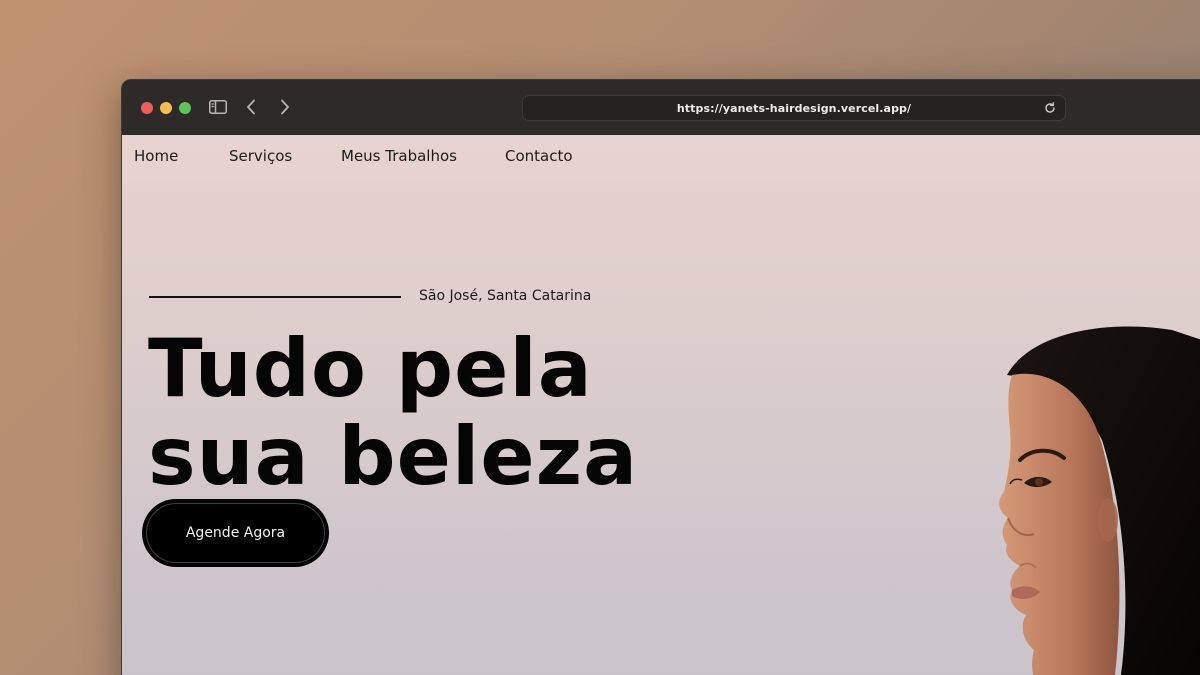 This screenshot has height=675, width=1200. I want to click on browser-toolbar: https://yanets-hairdesign.vercel.app/, so click(661, 107).